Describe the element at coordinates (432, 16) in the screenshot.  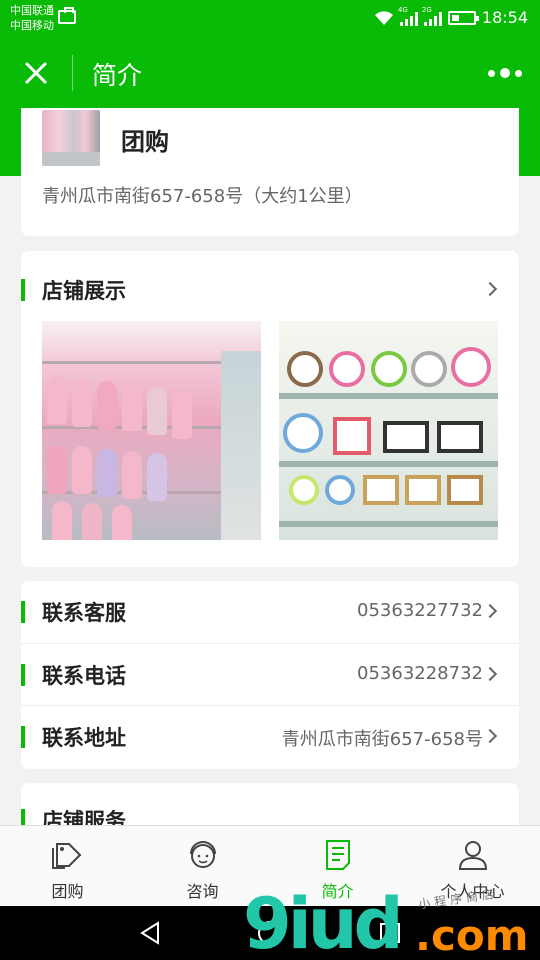
I see `signal-2g-icon: 2G` at that location.